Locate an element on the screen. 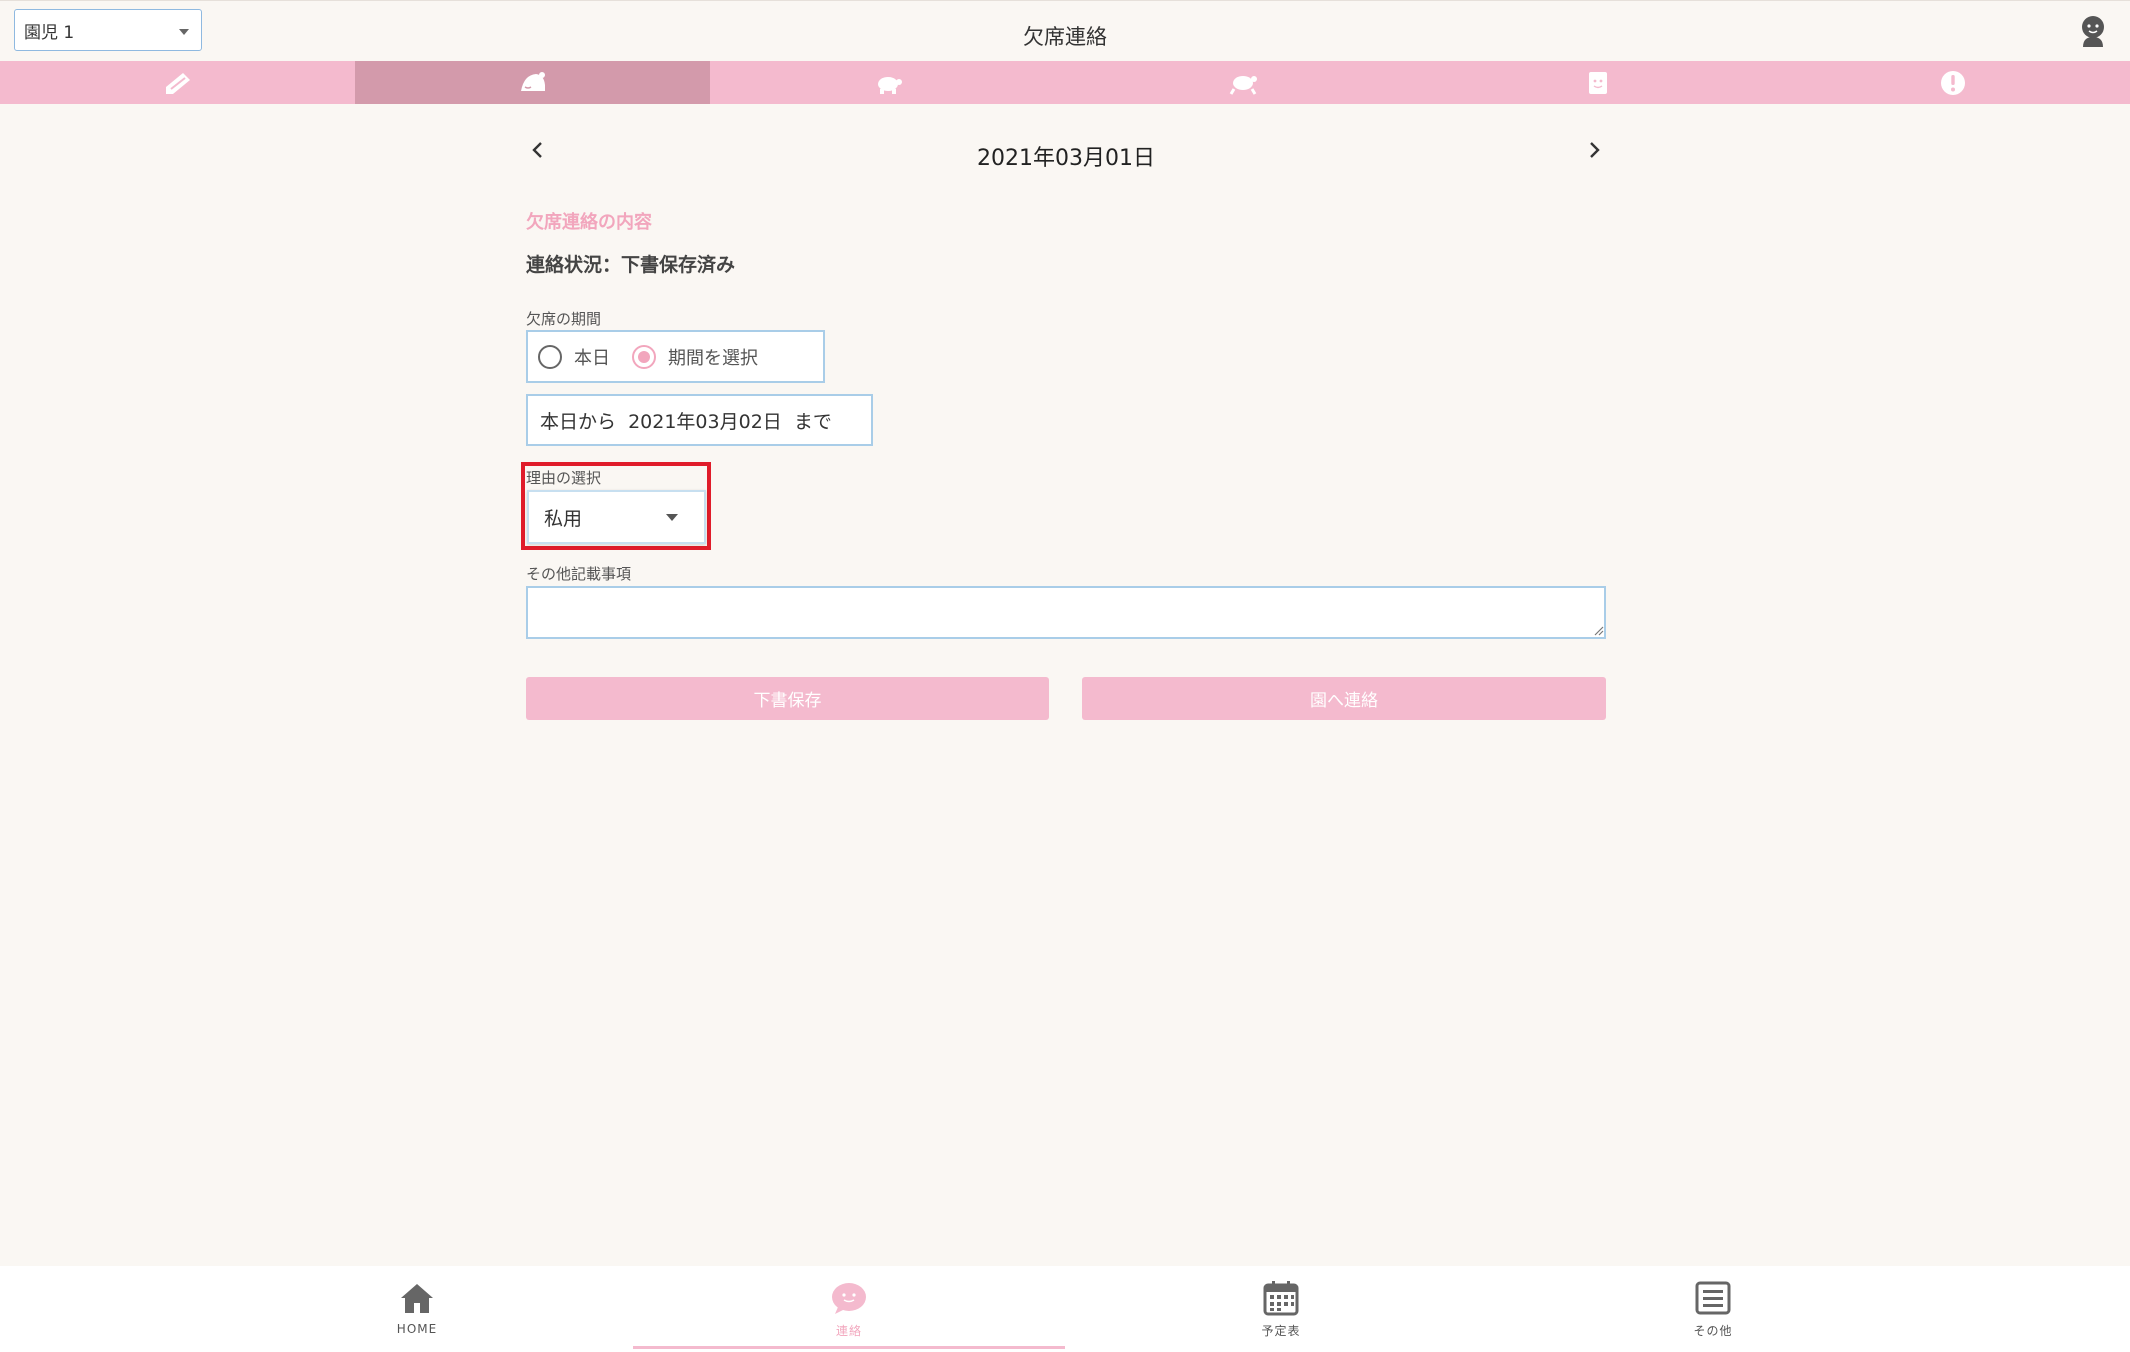 The width and height of the screenshot is (2130, 1352). date-navigation: 2021年03月01日 is located at coordinates (1066, 155).